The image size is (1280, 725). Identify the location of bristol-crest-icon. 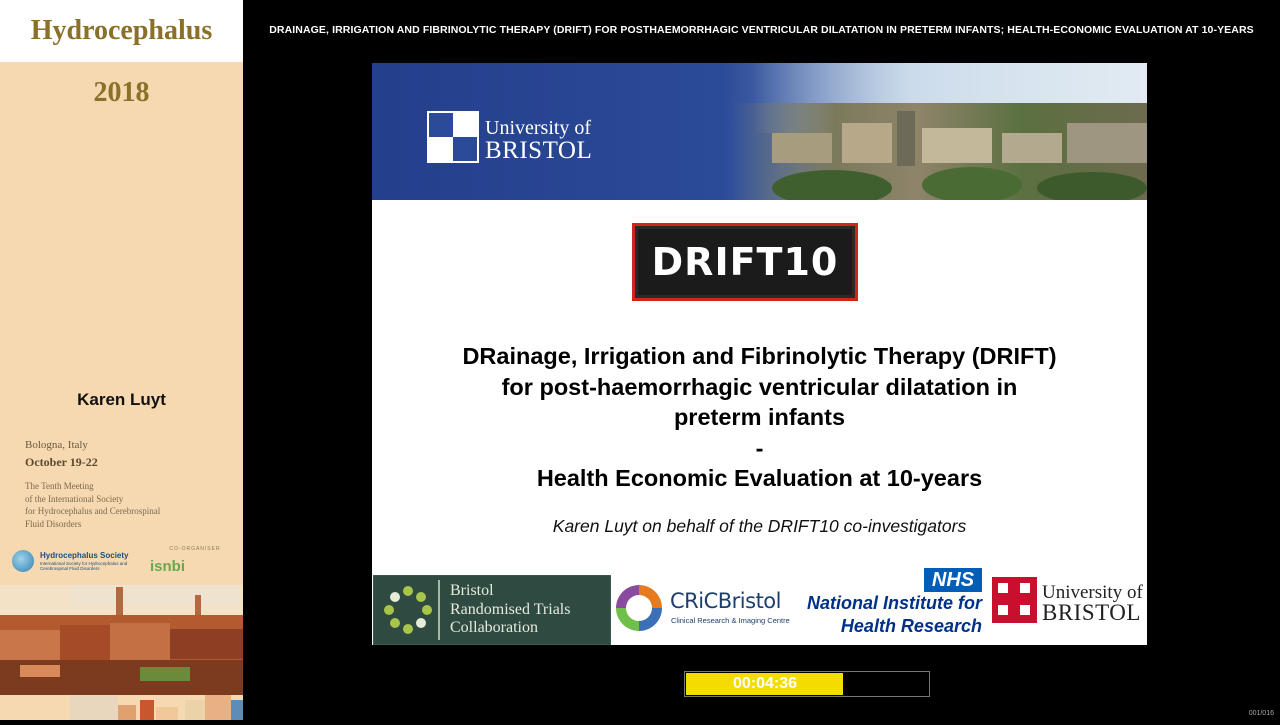
(453, 137).